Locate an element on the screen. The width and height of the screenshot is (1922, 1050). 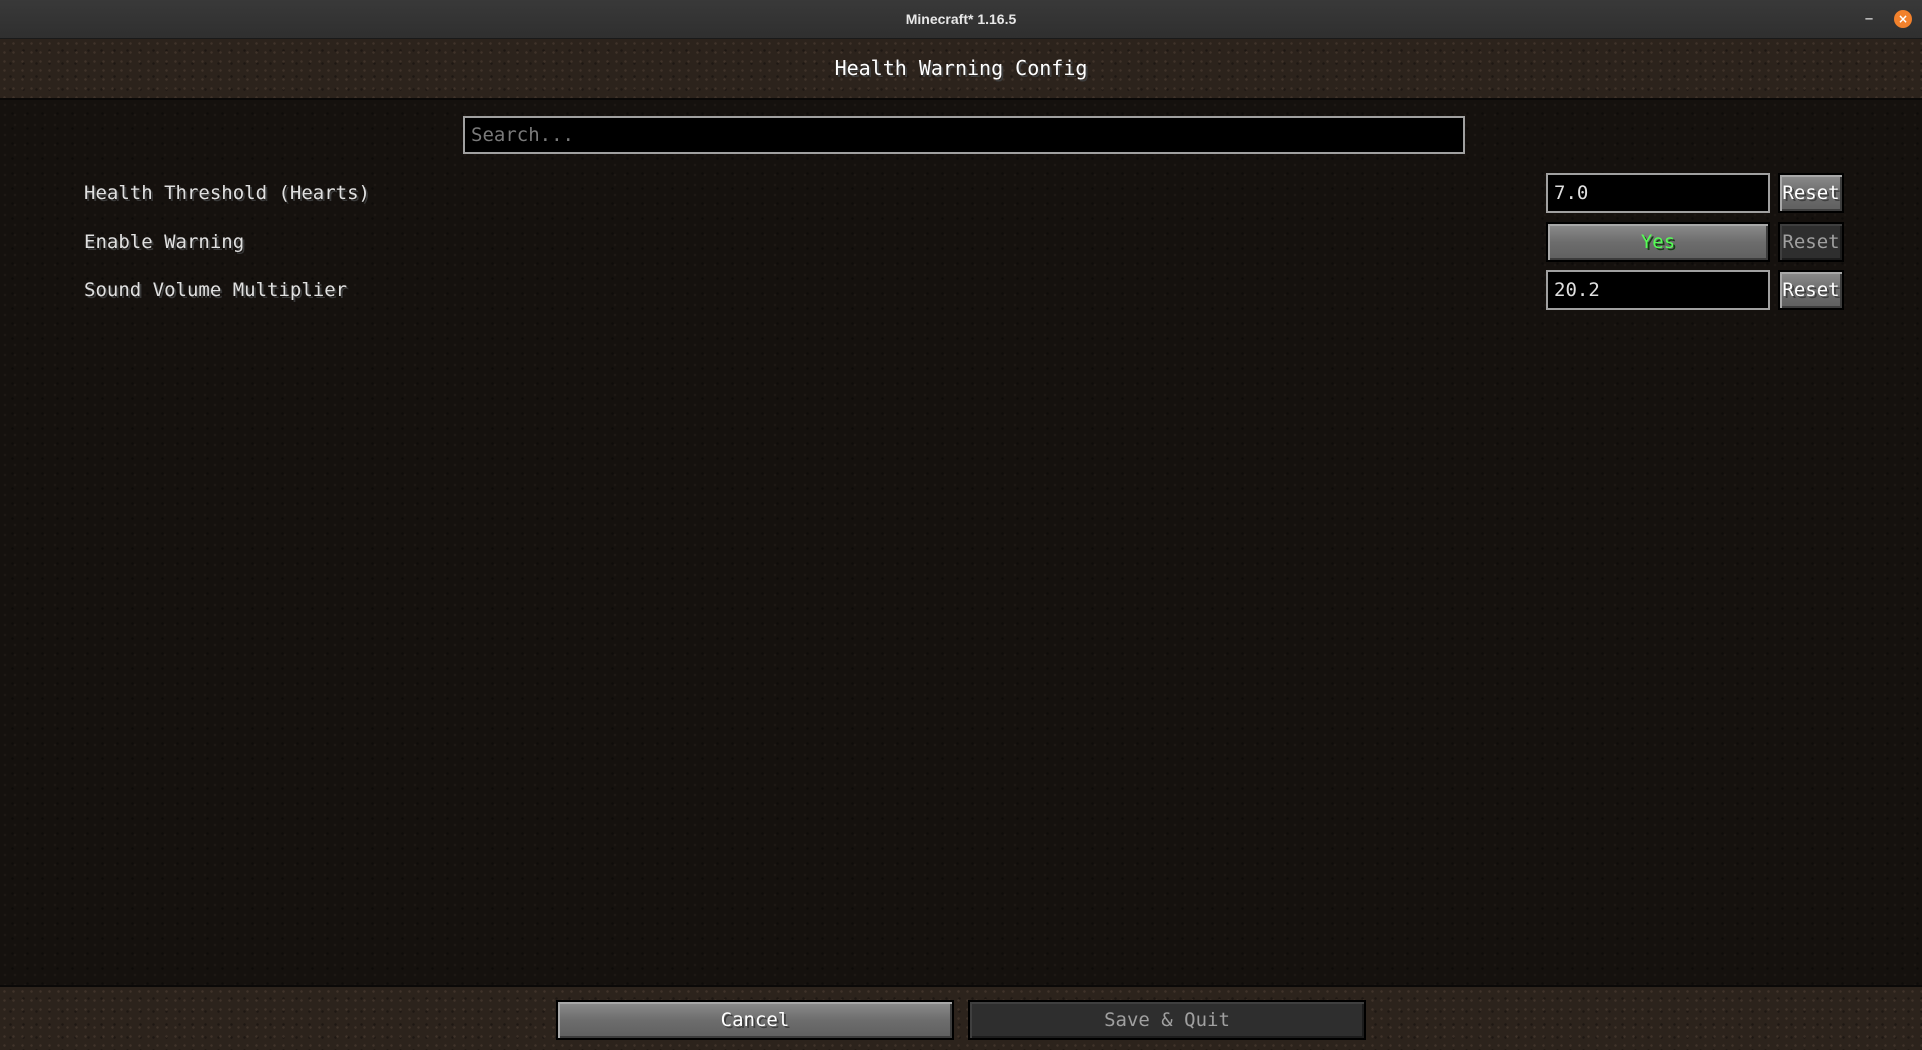
window-title: Minecraft* 1.16.5 is located at coordinates (961, 19).